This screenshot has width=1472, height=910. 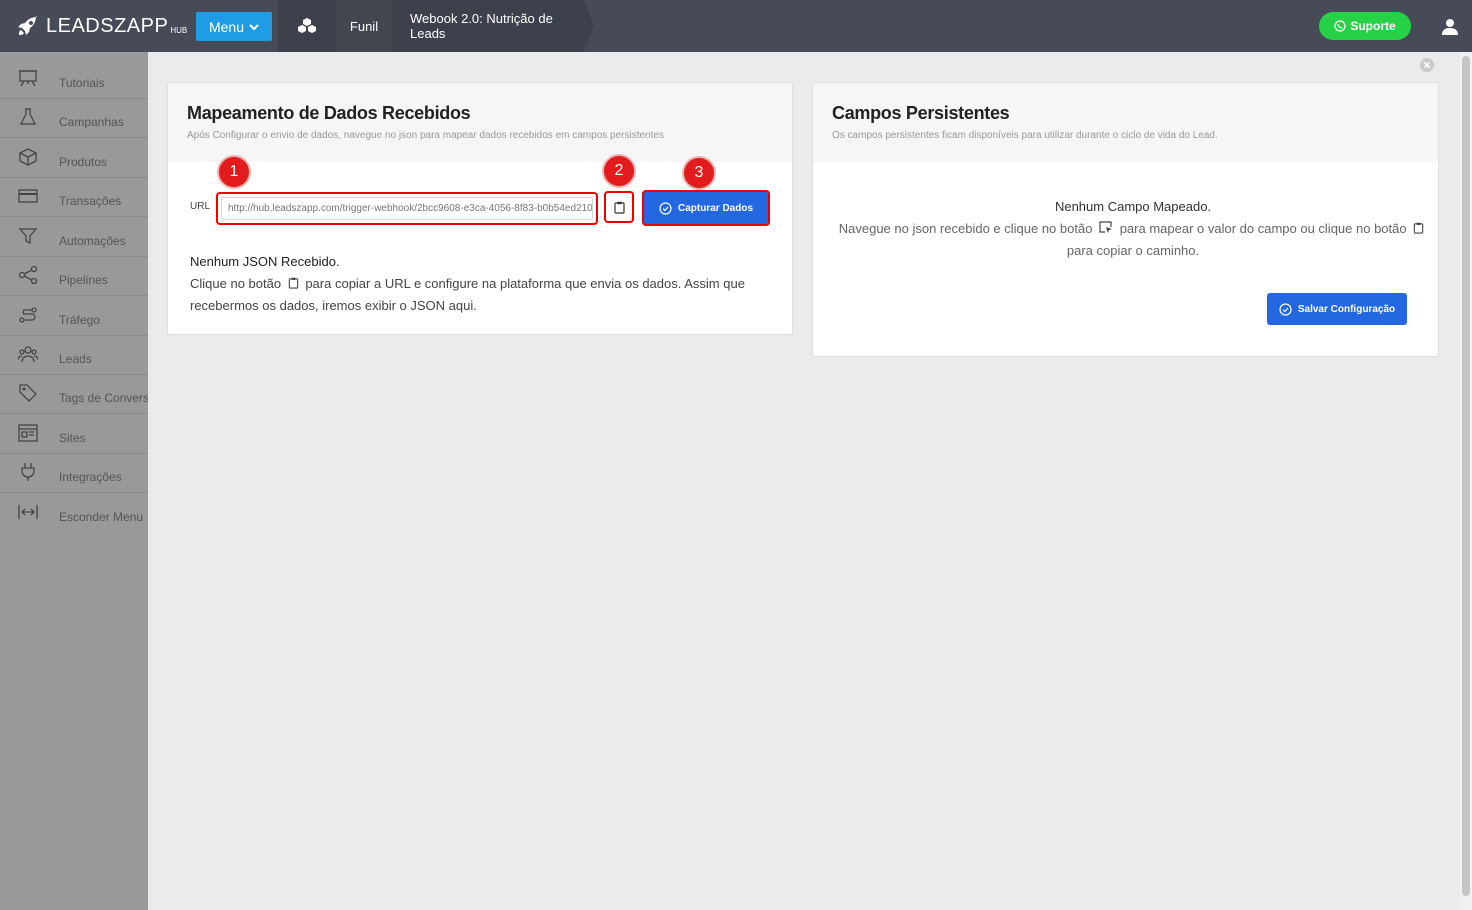 What do you see at coordinates (1427, 65) in the screenshot?
I see `close-icon` at bounding box center [1427, 65].